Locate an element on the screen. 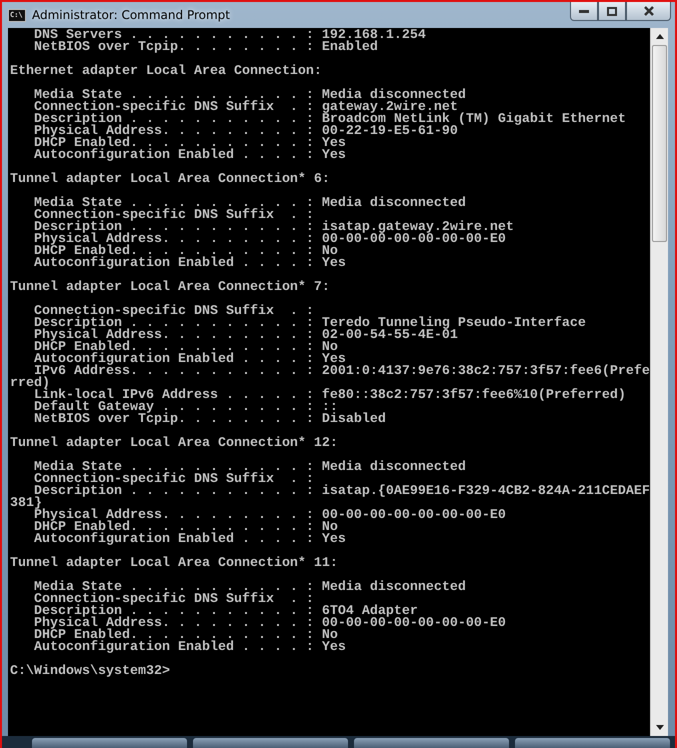  scroll-thumb is located at coordinates (659, 143).